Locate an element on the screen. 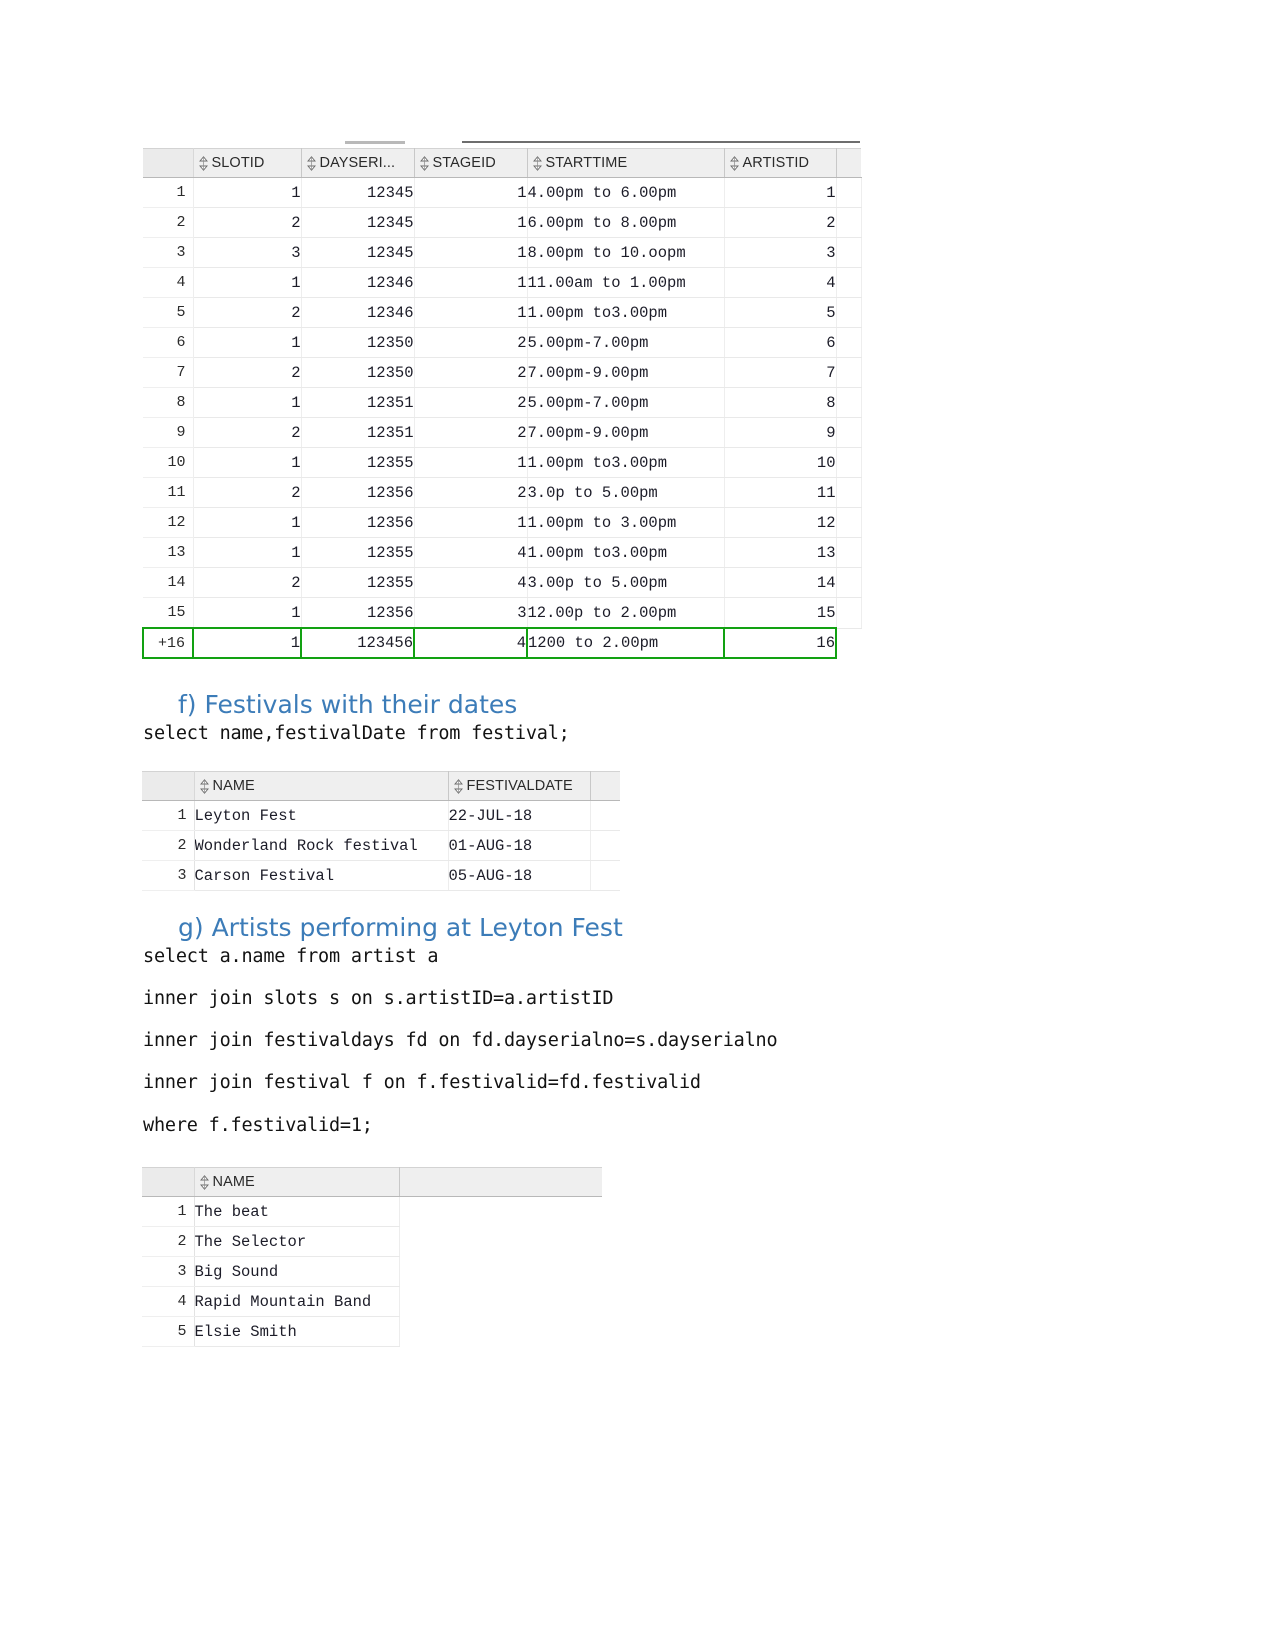 Image resolution: width=1275 pixels, height=1650 pixels. table-row: 1 1 12345 1 4.00pm to 6.00pm 1 is located at coordinates (502, 192).